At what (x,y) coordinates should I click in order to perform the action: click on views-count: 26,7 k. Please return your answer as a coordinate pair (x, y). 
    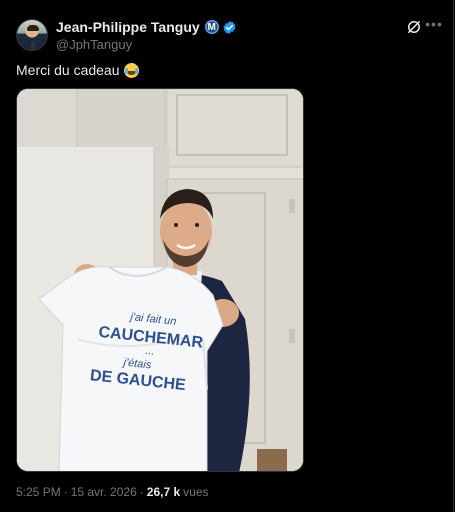
    Looking at the image, I should click on (163, 492).